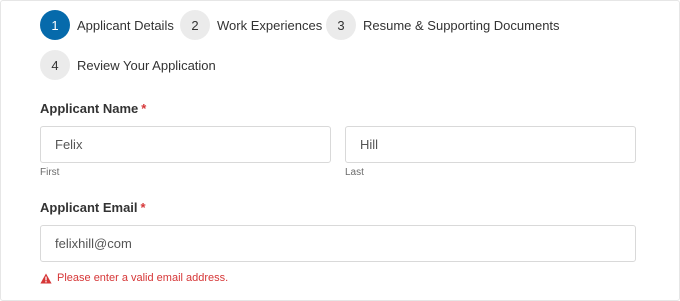 This screenshot has width=680, height=301. I want to click on applicant-name-label-text: Applicant Name, so click(89, 108).